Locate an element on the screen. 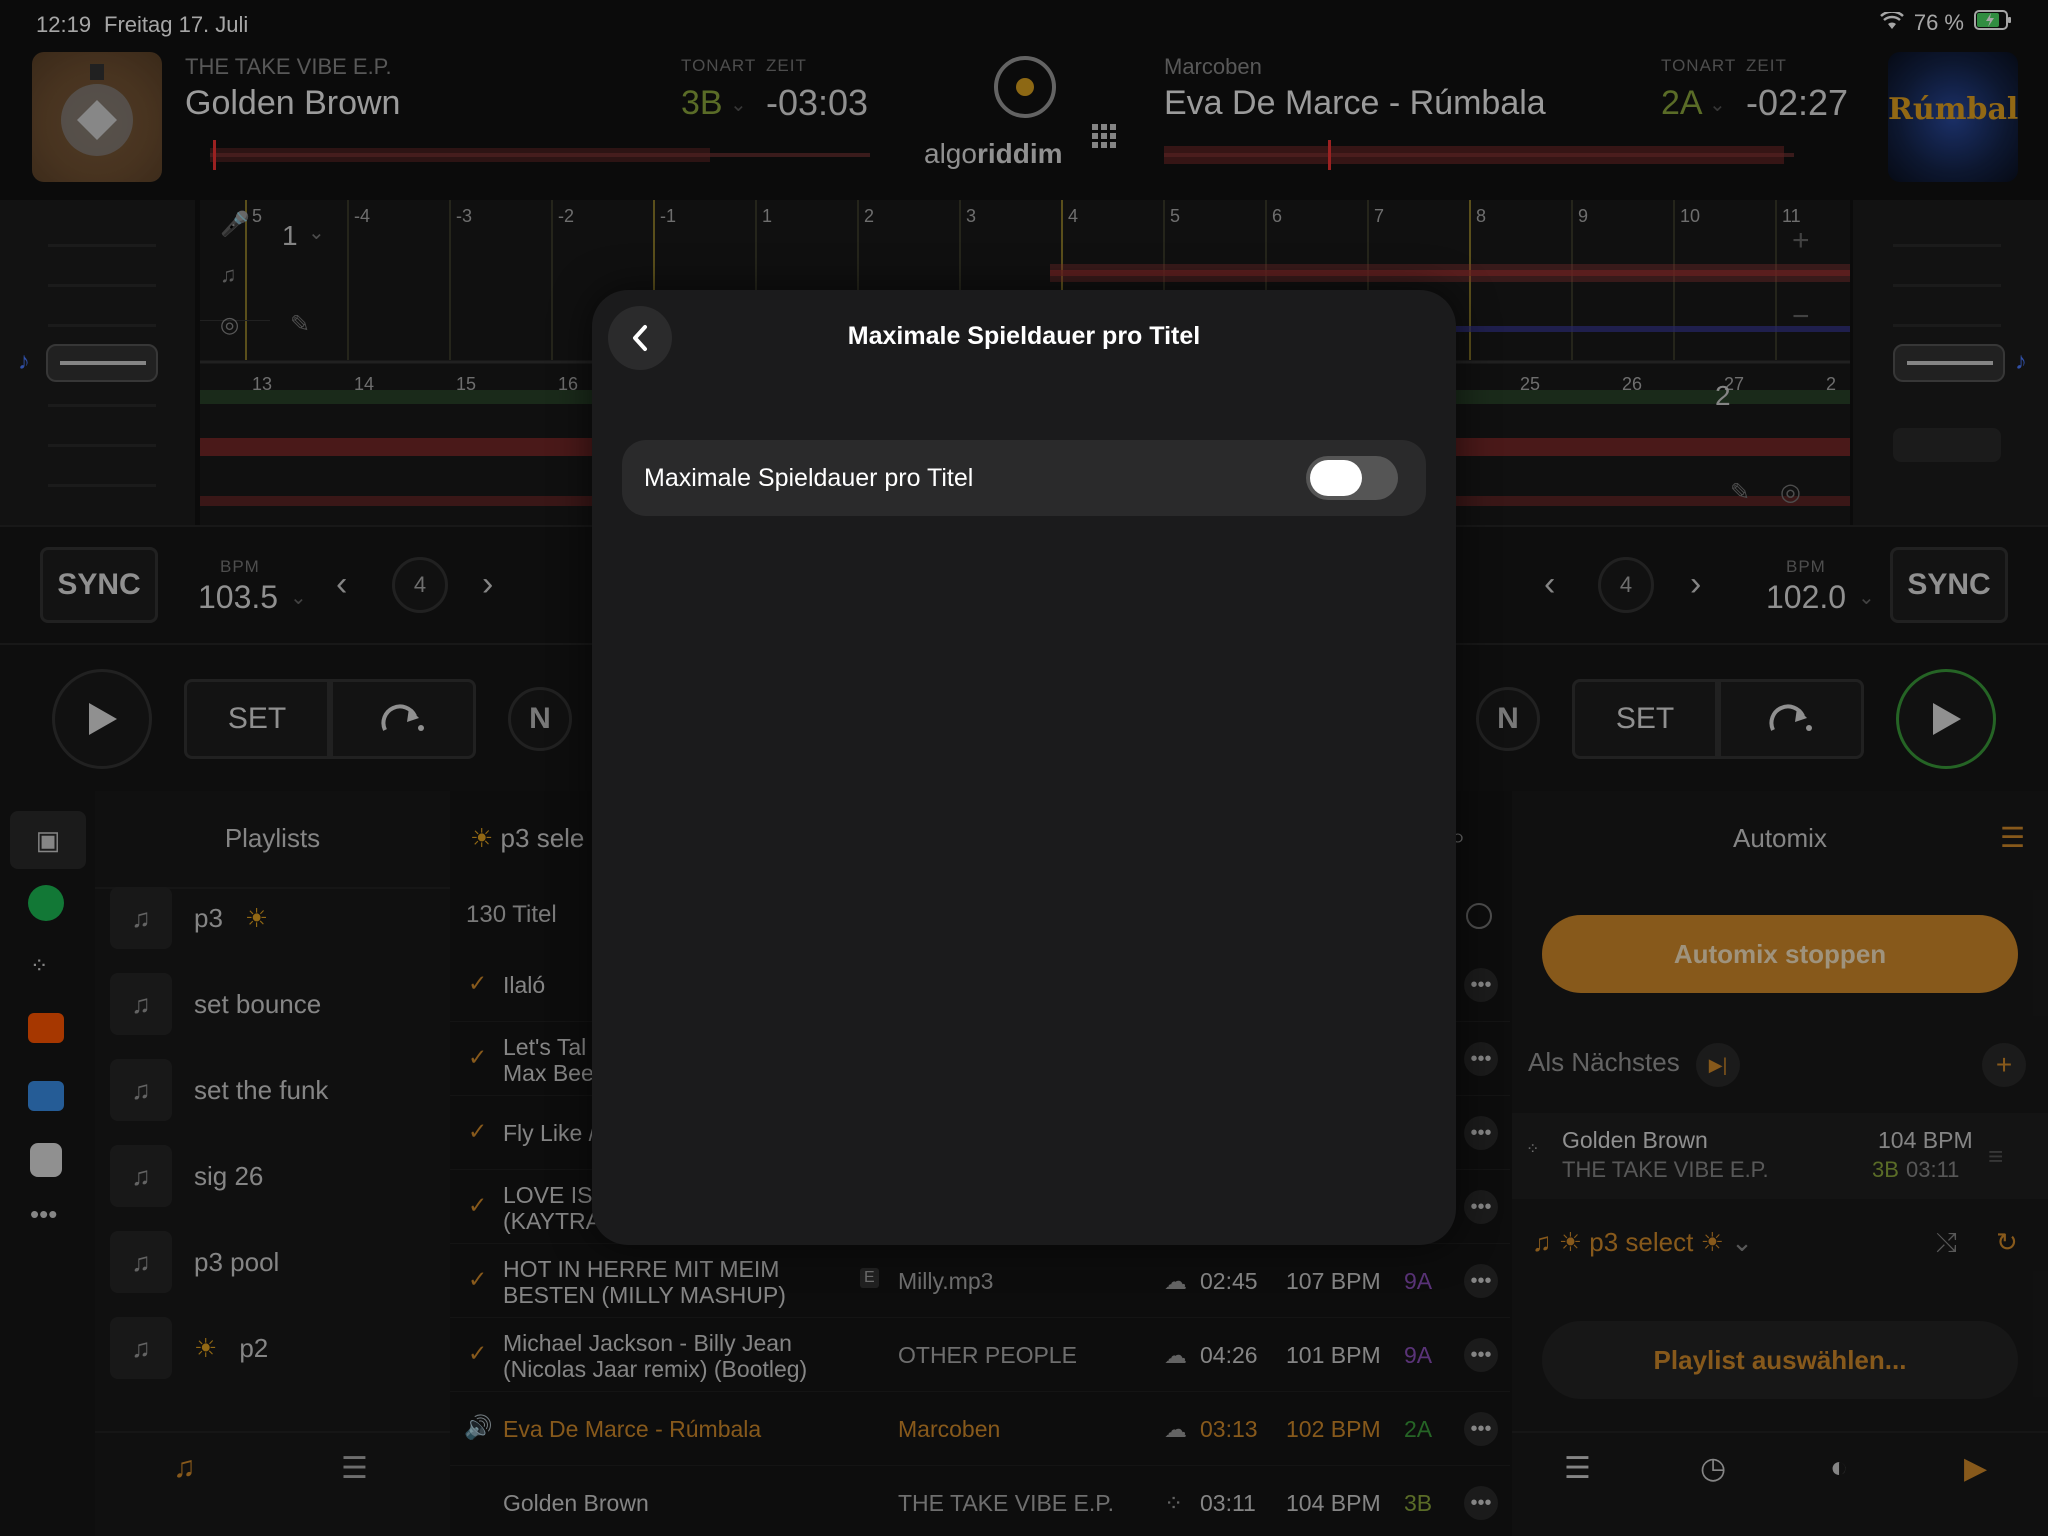 This screenshot has width=2048, height=1536. max-duration-row: Maximale Spieldauer pro Titel is located at coordinates (1024, 478).